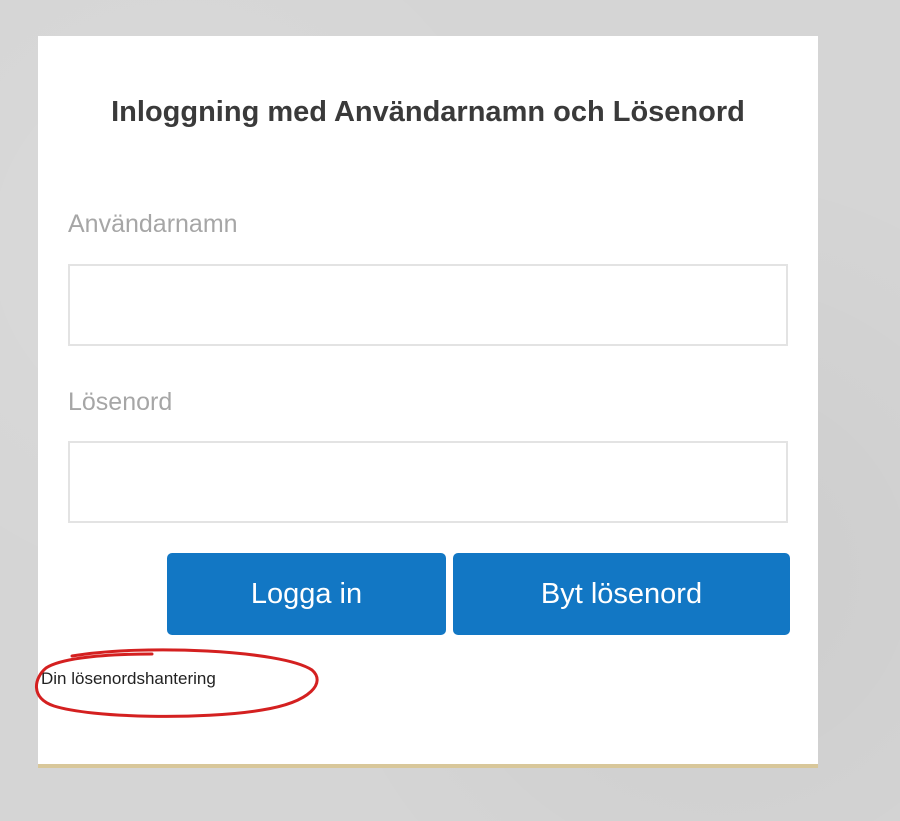 This screenshot has width=900, height=821. I want to click on username-label: Användarnamn, so click(153, 224).